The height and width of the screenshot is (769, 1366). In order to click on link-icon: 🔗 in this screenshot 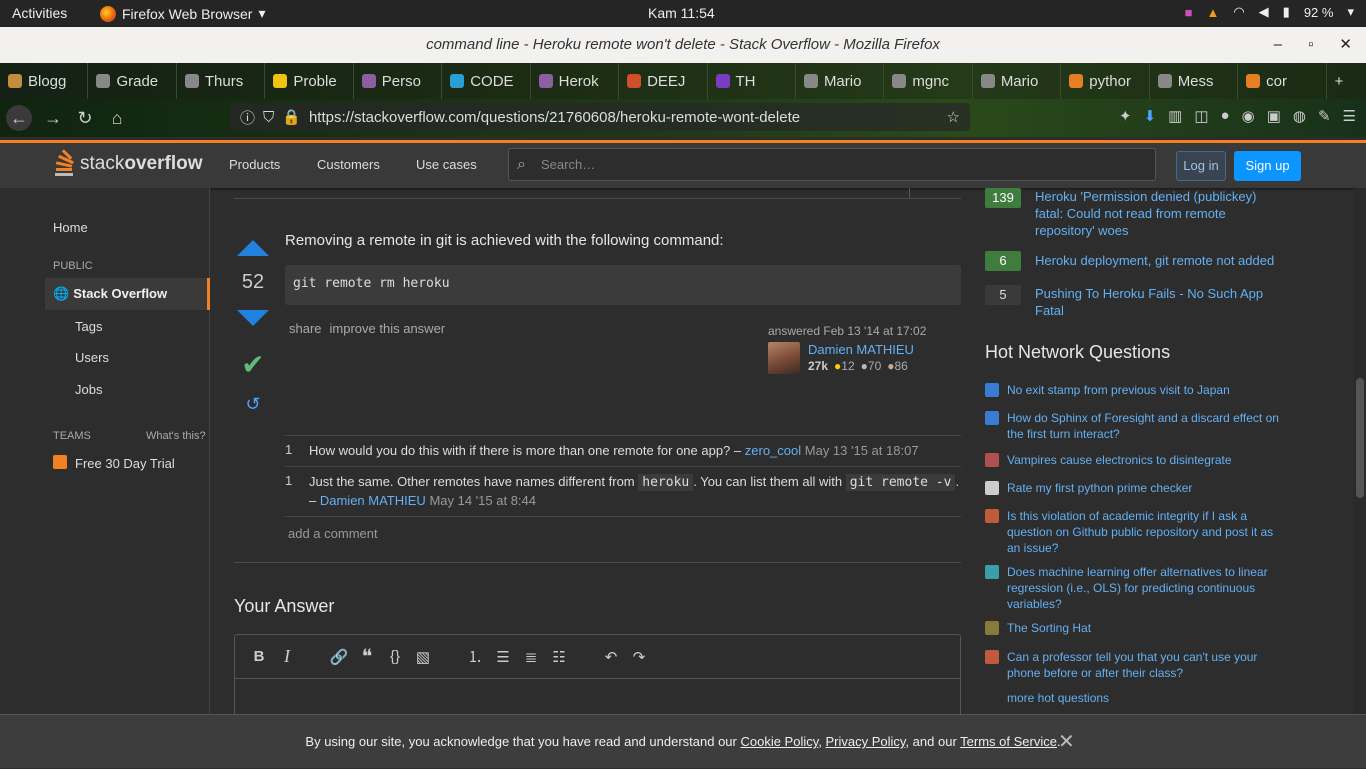, I will do `click(339, 657)`.